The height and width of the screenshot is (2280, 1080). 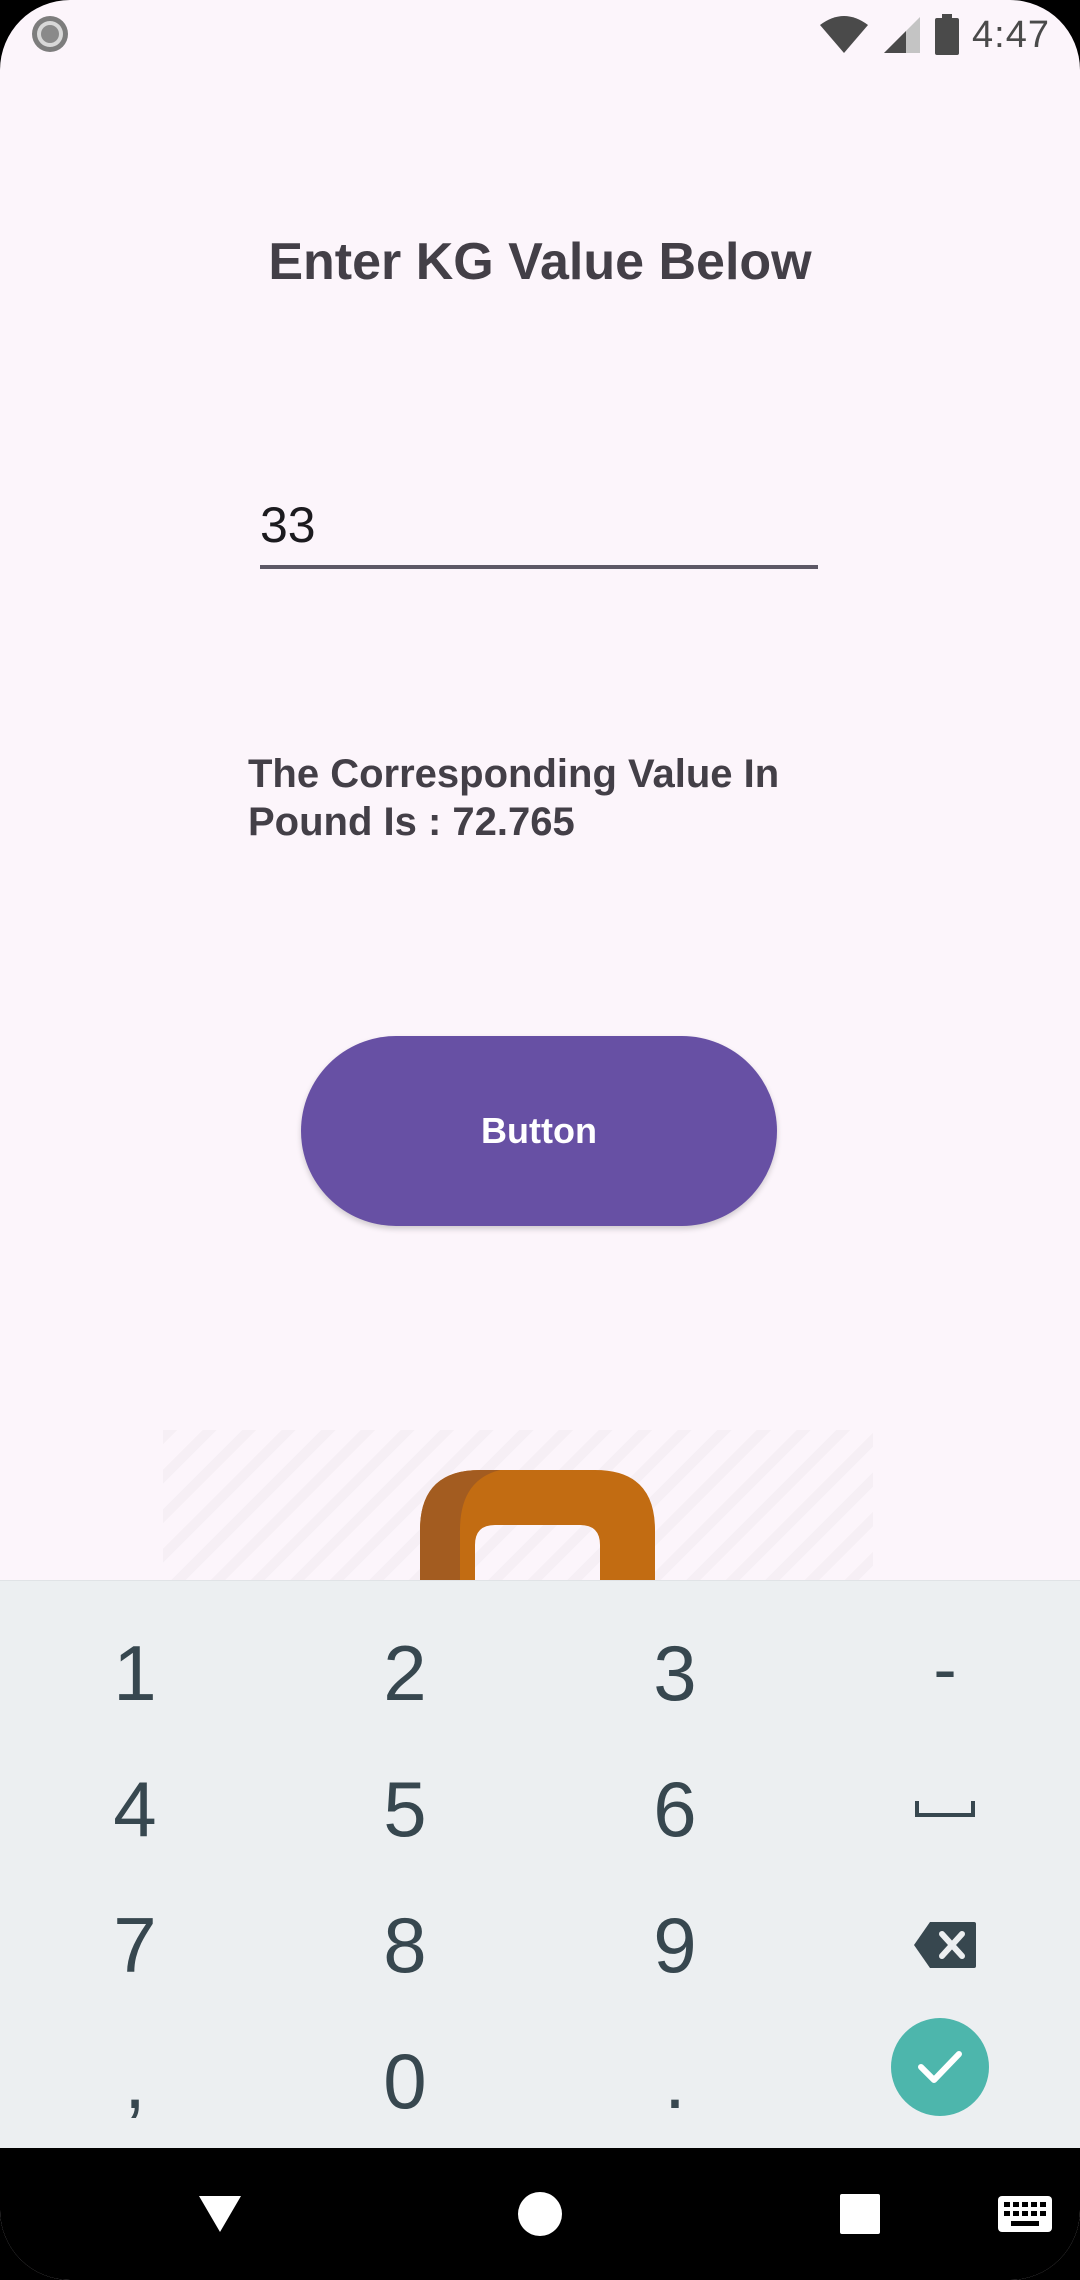 I want to click on back-icon, so click(x=220, y=2214).